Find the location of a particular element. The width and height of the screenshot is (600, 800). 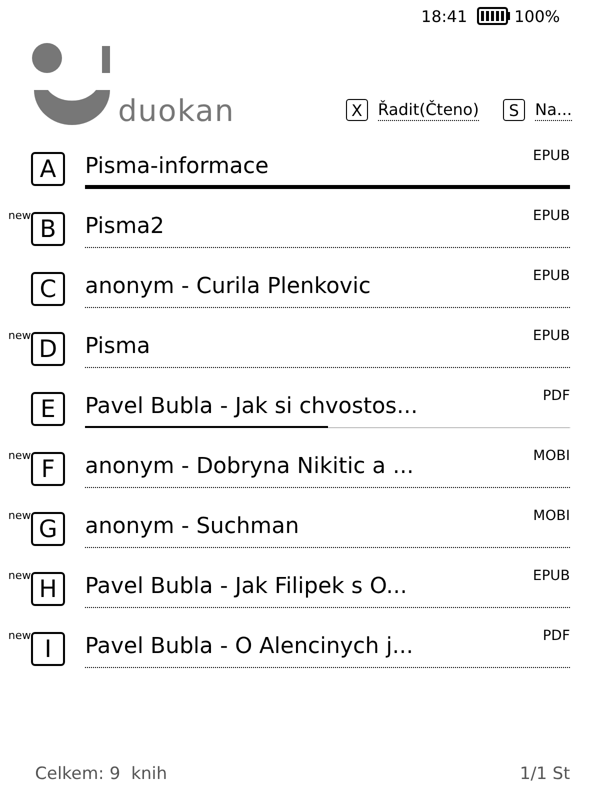

battery-level: 100% is located at coordinates (537, 16).